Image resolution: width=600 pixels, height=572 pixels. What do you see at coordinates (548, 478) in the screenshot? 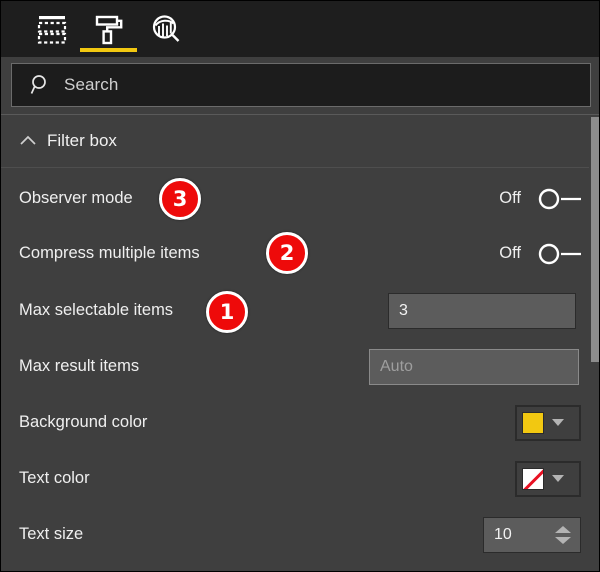
I see `text-color-picker` at bounding box center [548, 478].